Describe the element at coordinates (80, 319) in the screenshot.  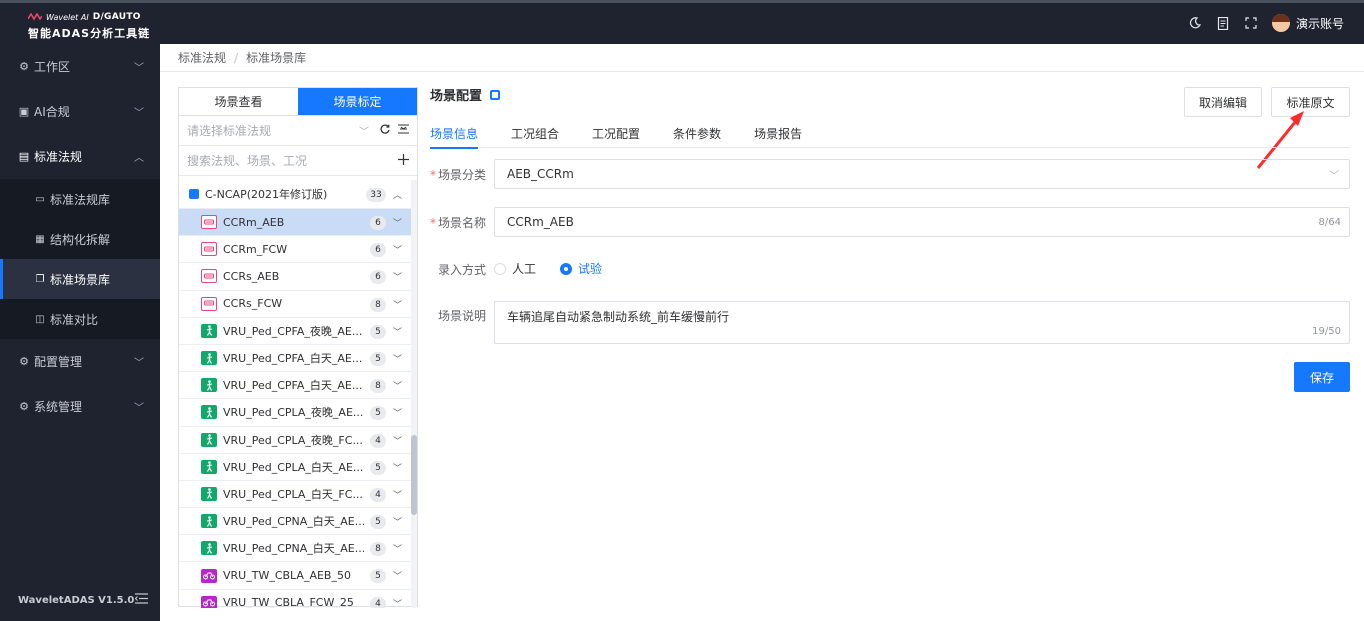
I see `sidebar-item-compare: ◫ 标准对比` at that location.